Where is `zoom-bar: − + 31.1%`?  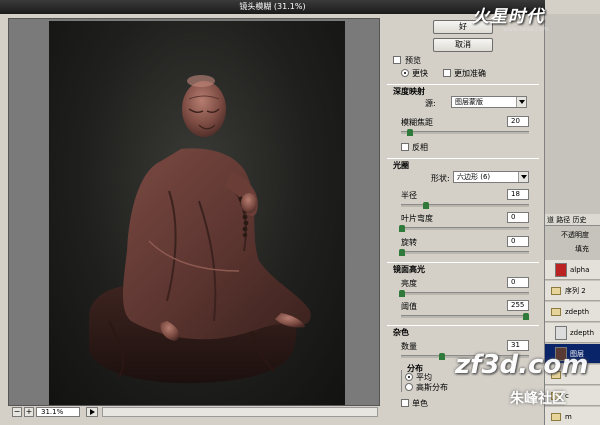
zoom-bar: − + 31.1% is located at coordinates (195, 412).